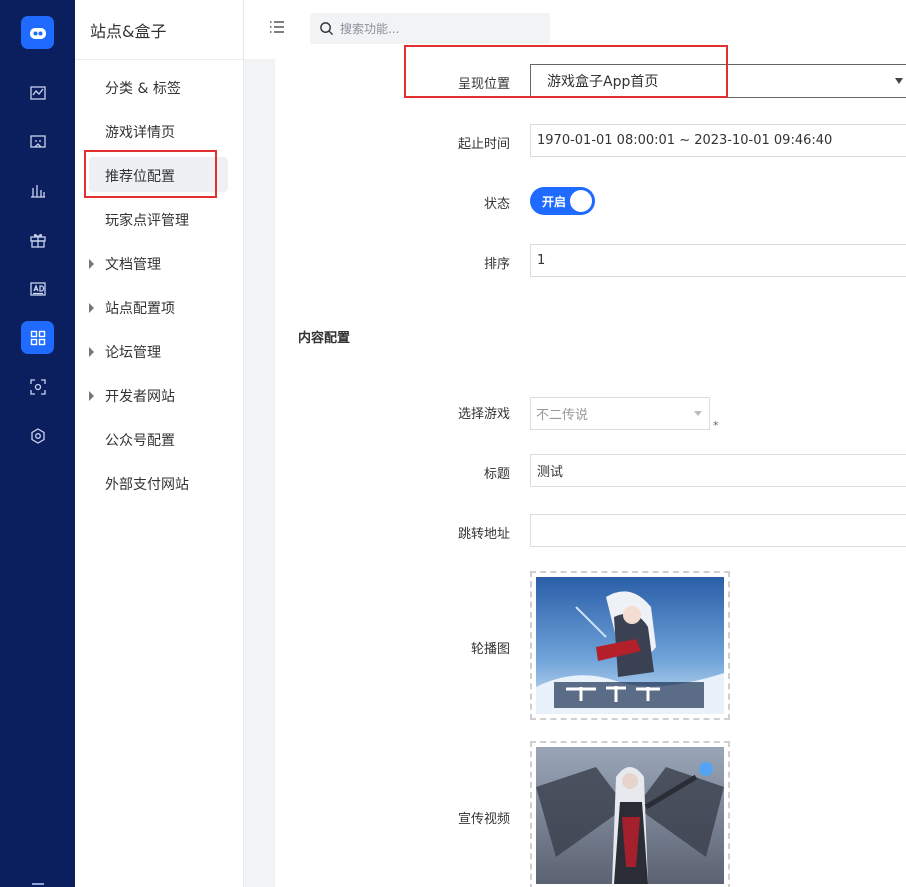  I want to click on video-label: 宣传视频, so click(483, 819).